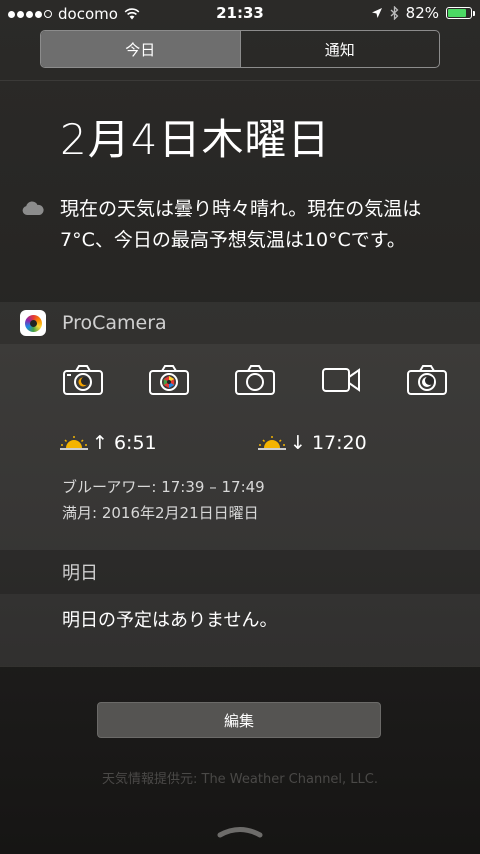  I want to click on tab-notifications: 通知, so click(340, 49).